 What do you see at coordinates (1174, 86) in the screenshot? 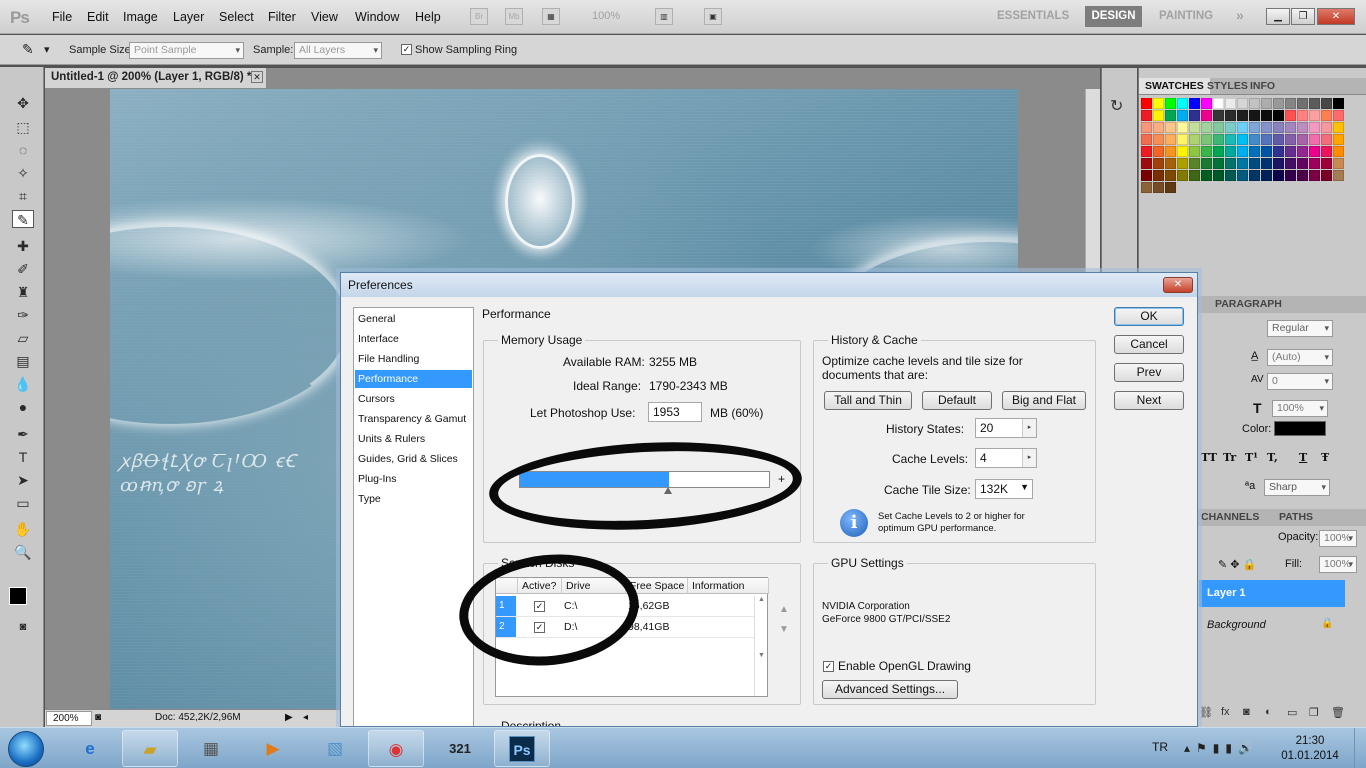
I see `tab-swatches: SWATCHES` at bounding box center [1174, 86].